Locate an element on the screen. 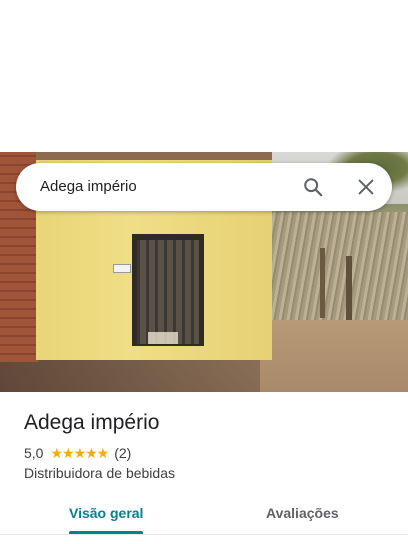 The height and width of the screenshot is (544, 408). rating-value: 5,0 is located at coordinates (34, 453).